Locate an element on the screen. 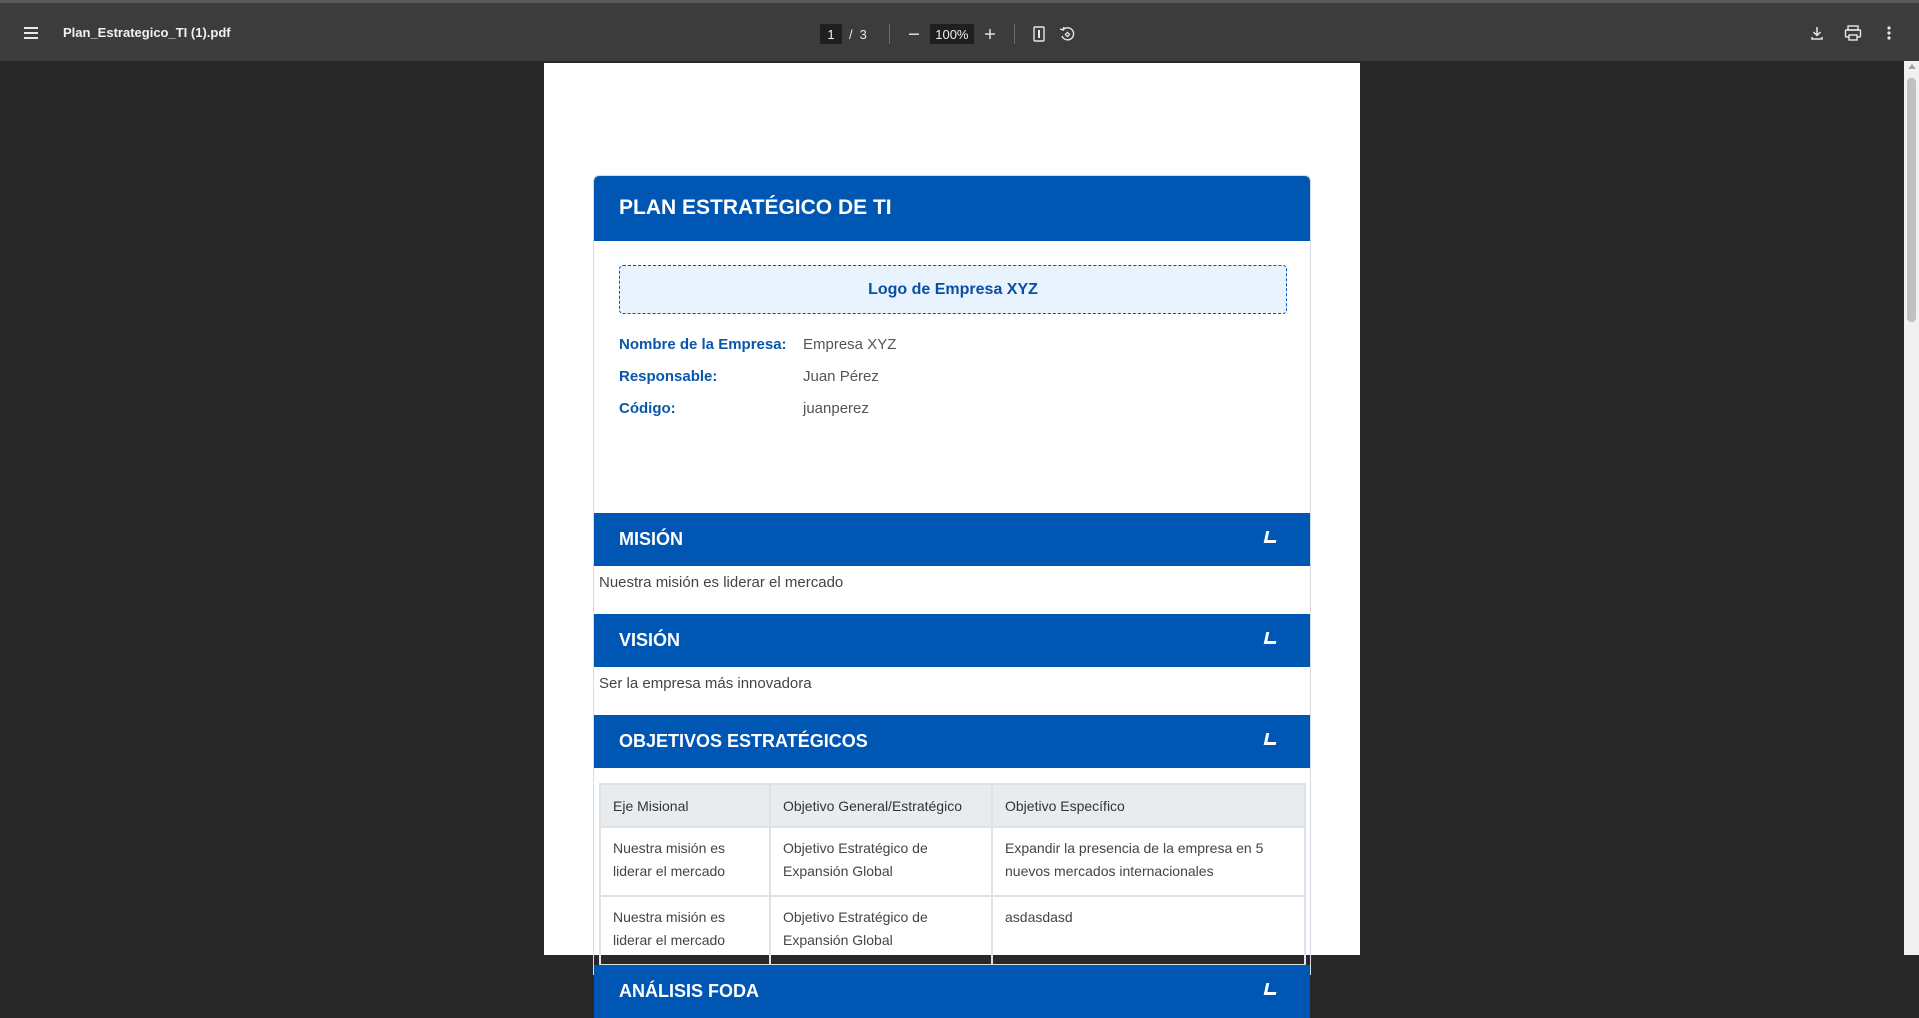 Image resolution: width=1919 pixels, height=1018 pixels. page-number-input is located at coordinates (831, 34).